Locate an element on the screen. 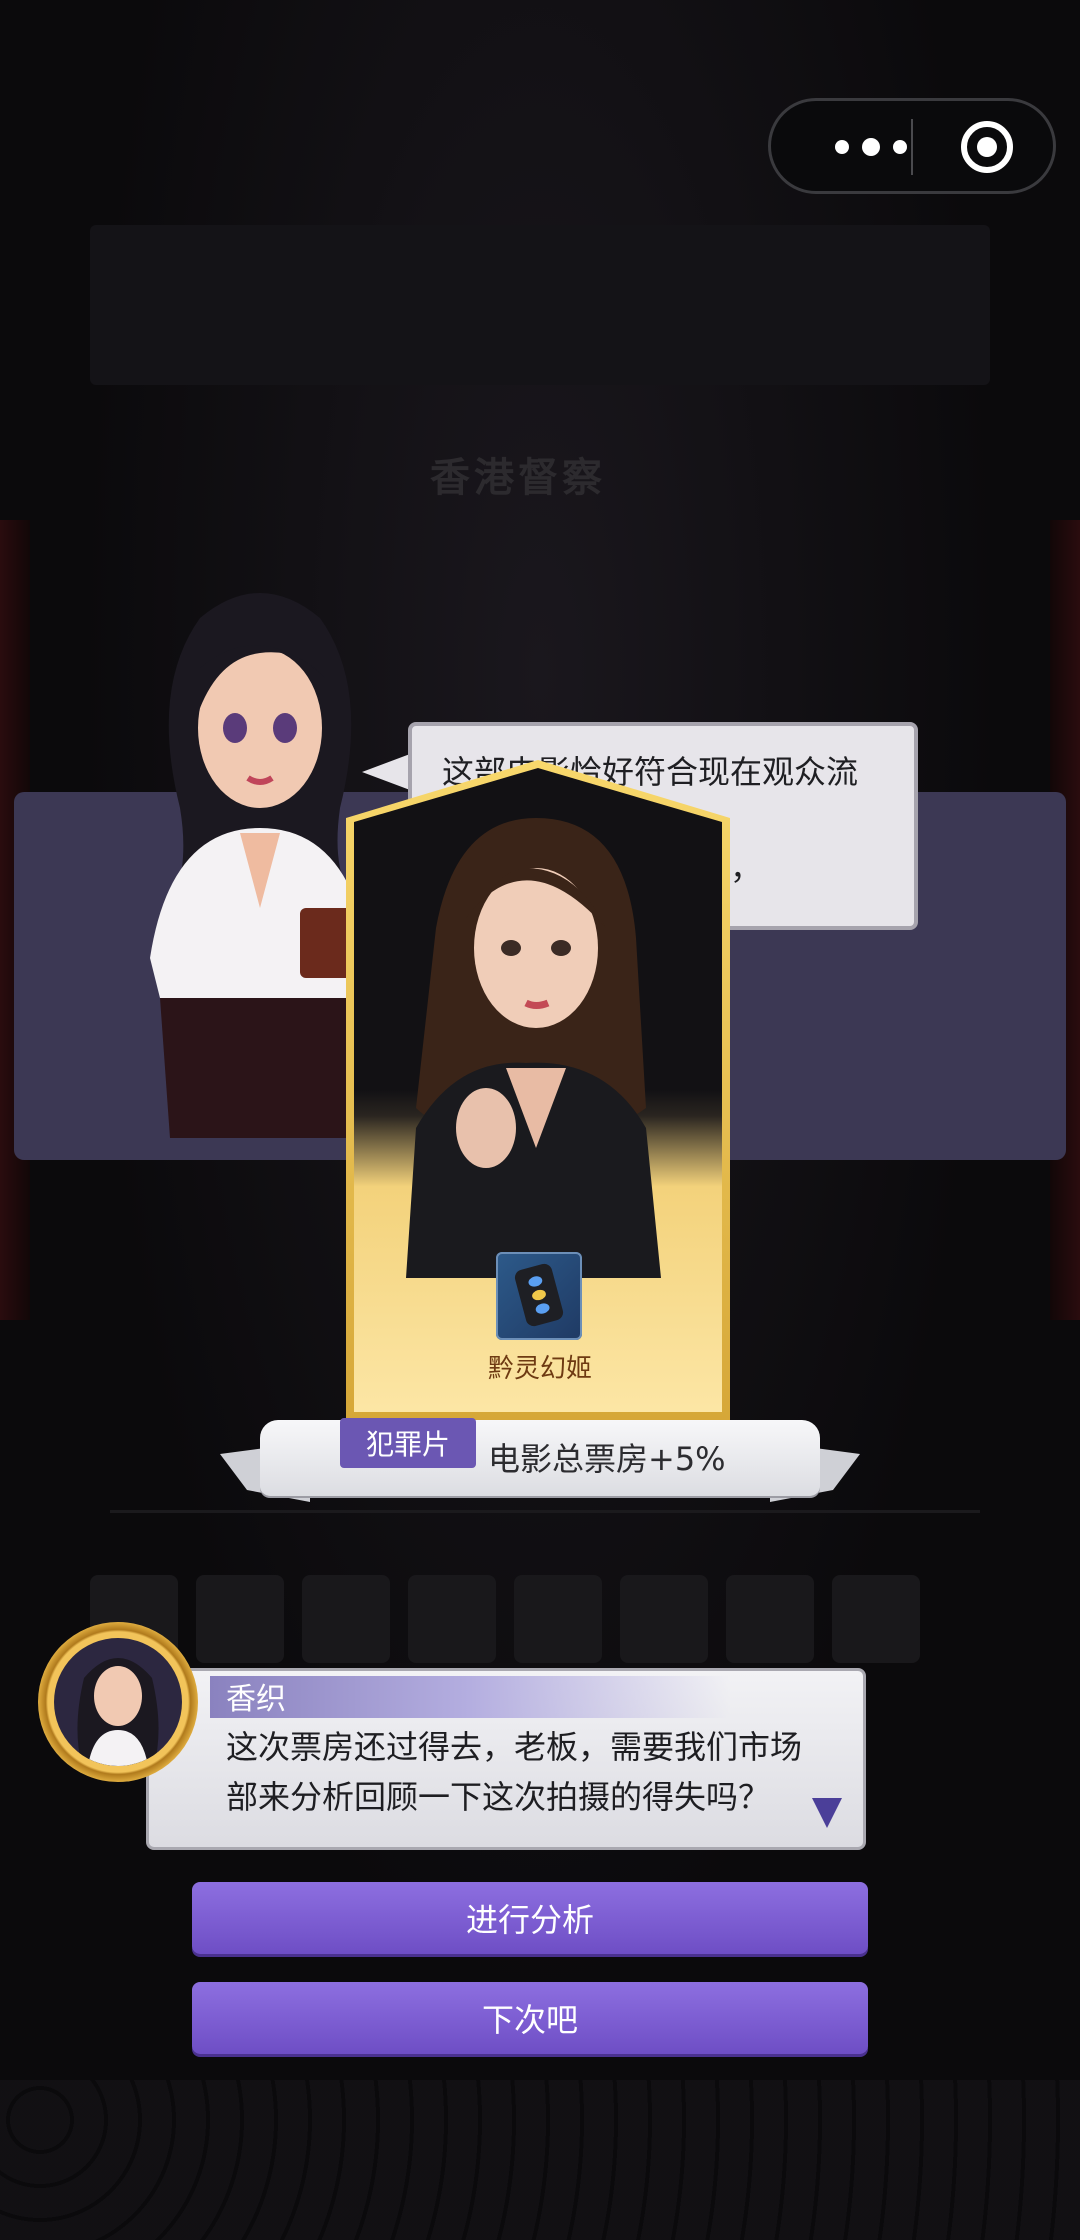  actor-card is located at coordinates (538, 1090).